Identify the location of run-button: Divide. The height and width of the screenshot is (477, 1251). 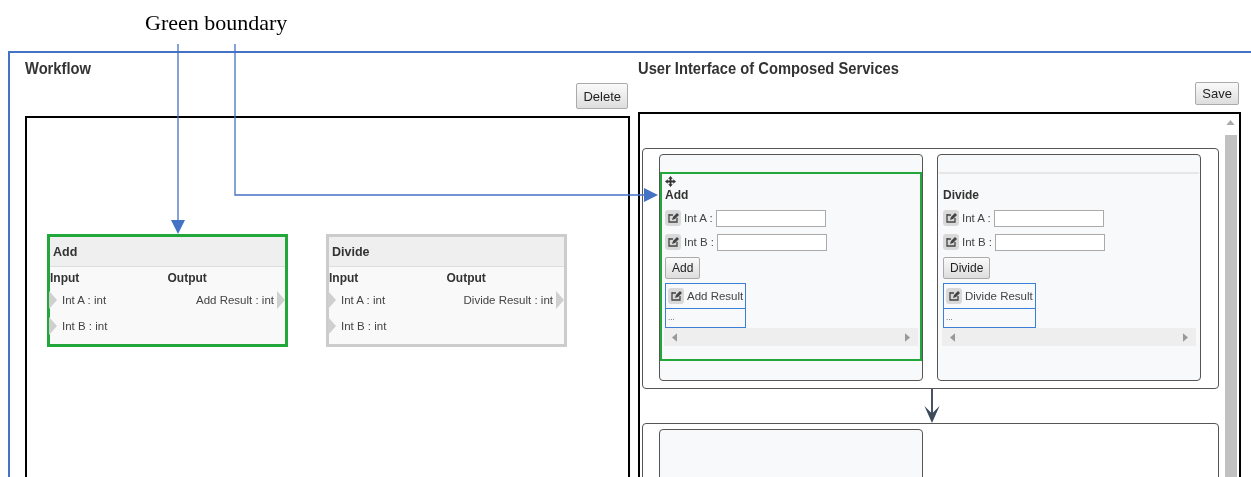
(967, 268).